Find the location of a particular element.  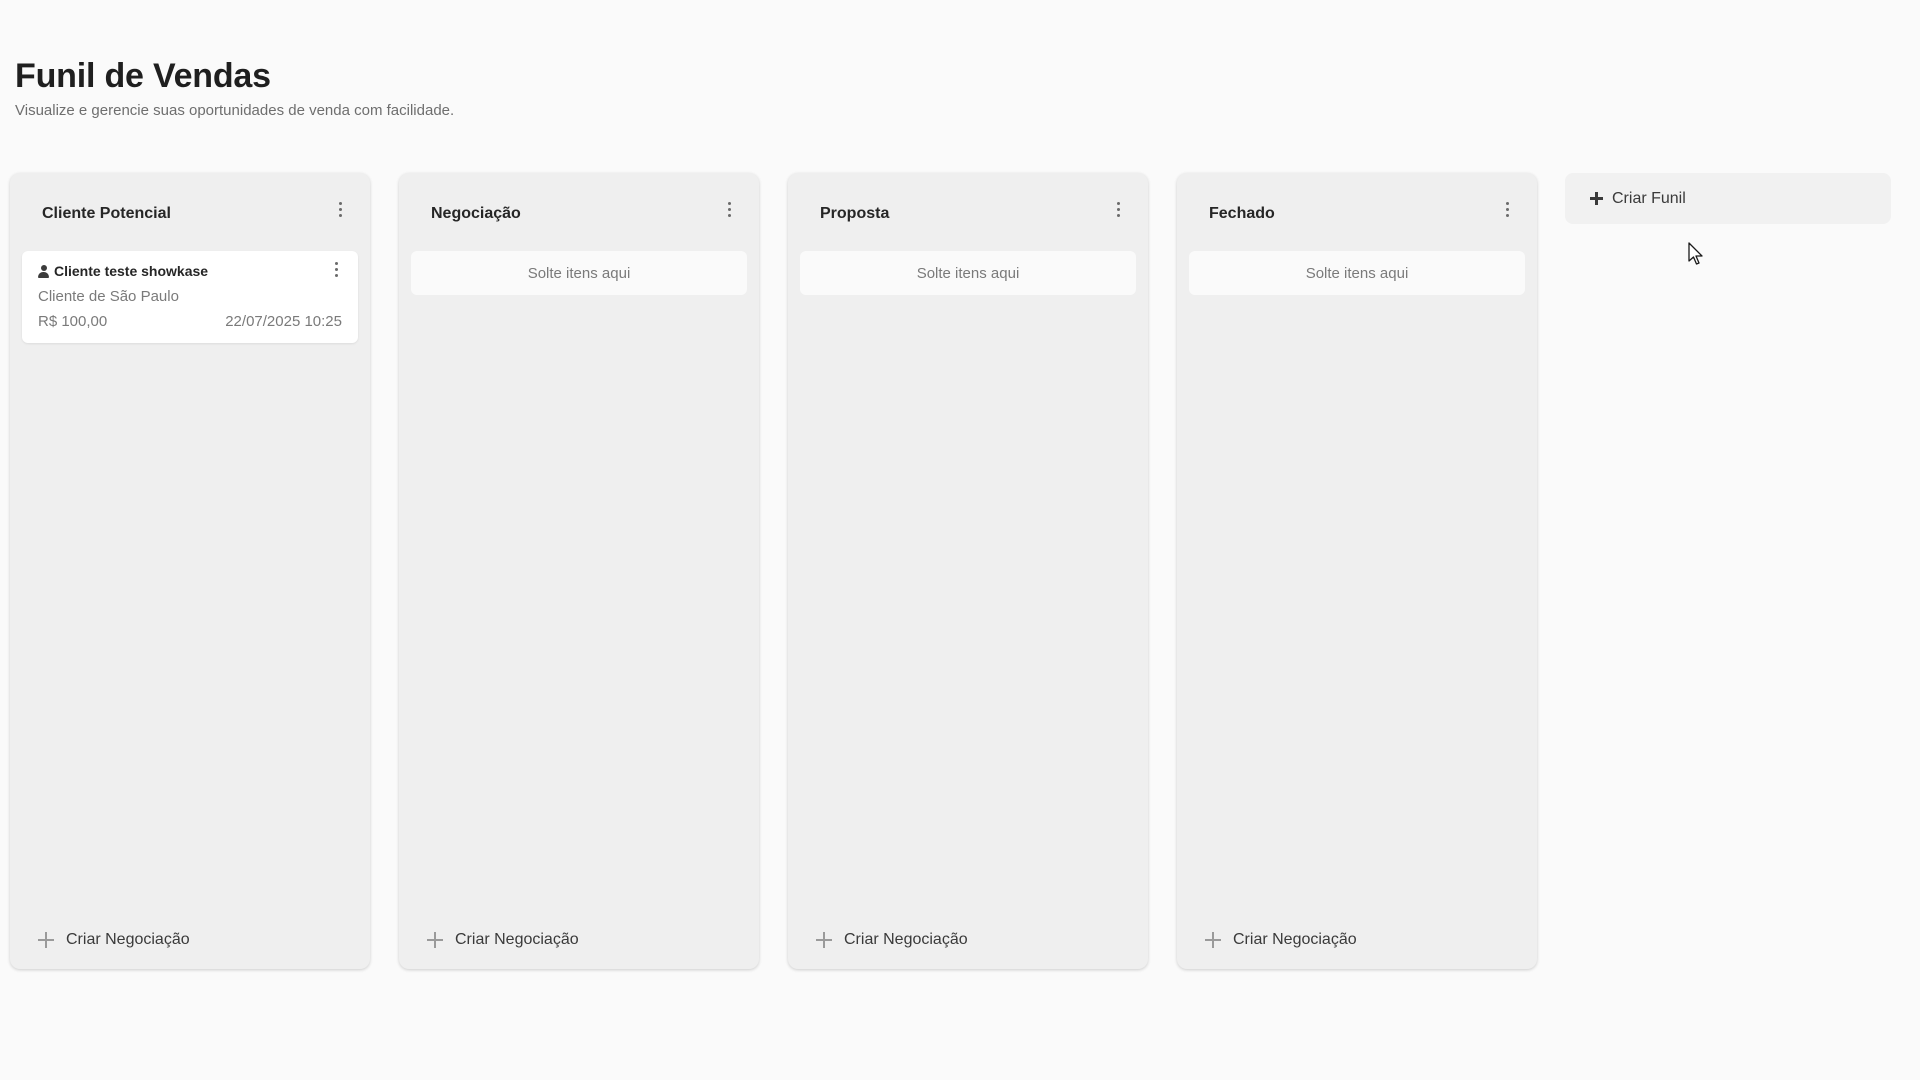

column-title: Proposta is located at coordinates (855, 213).